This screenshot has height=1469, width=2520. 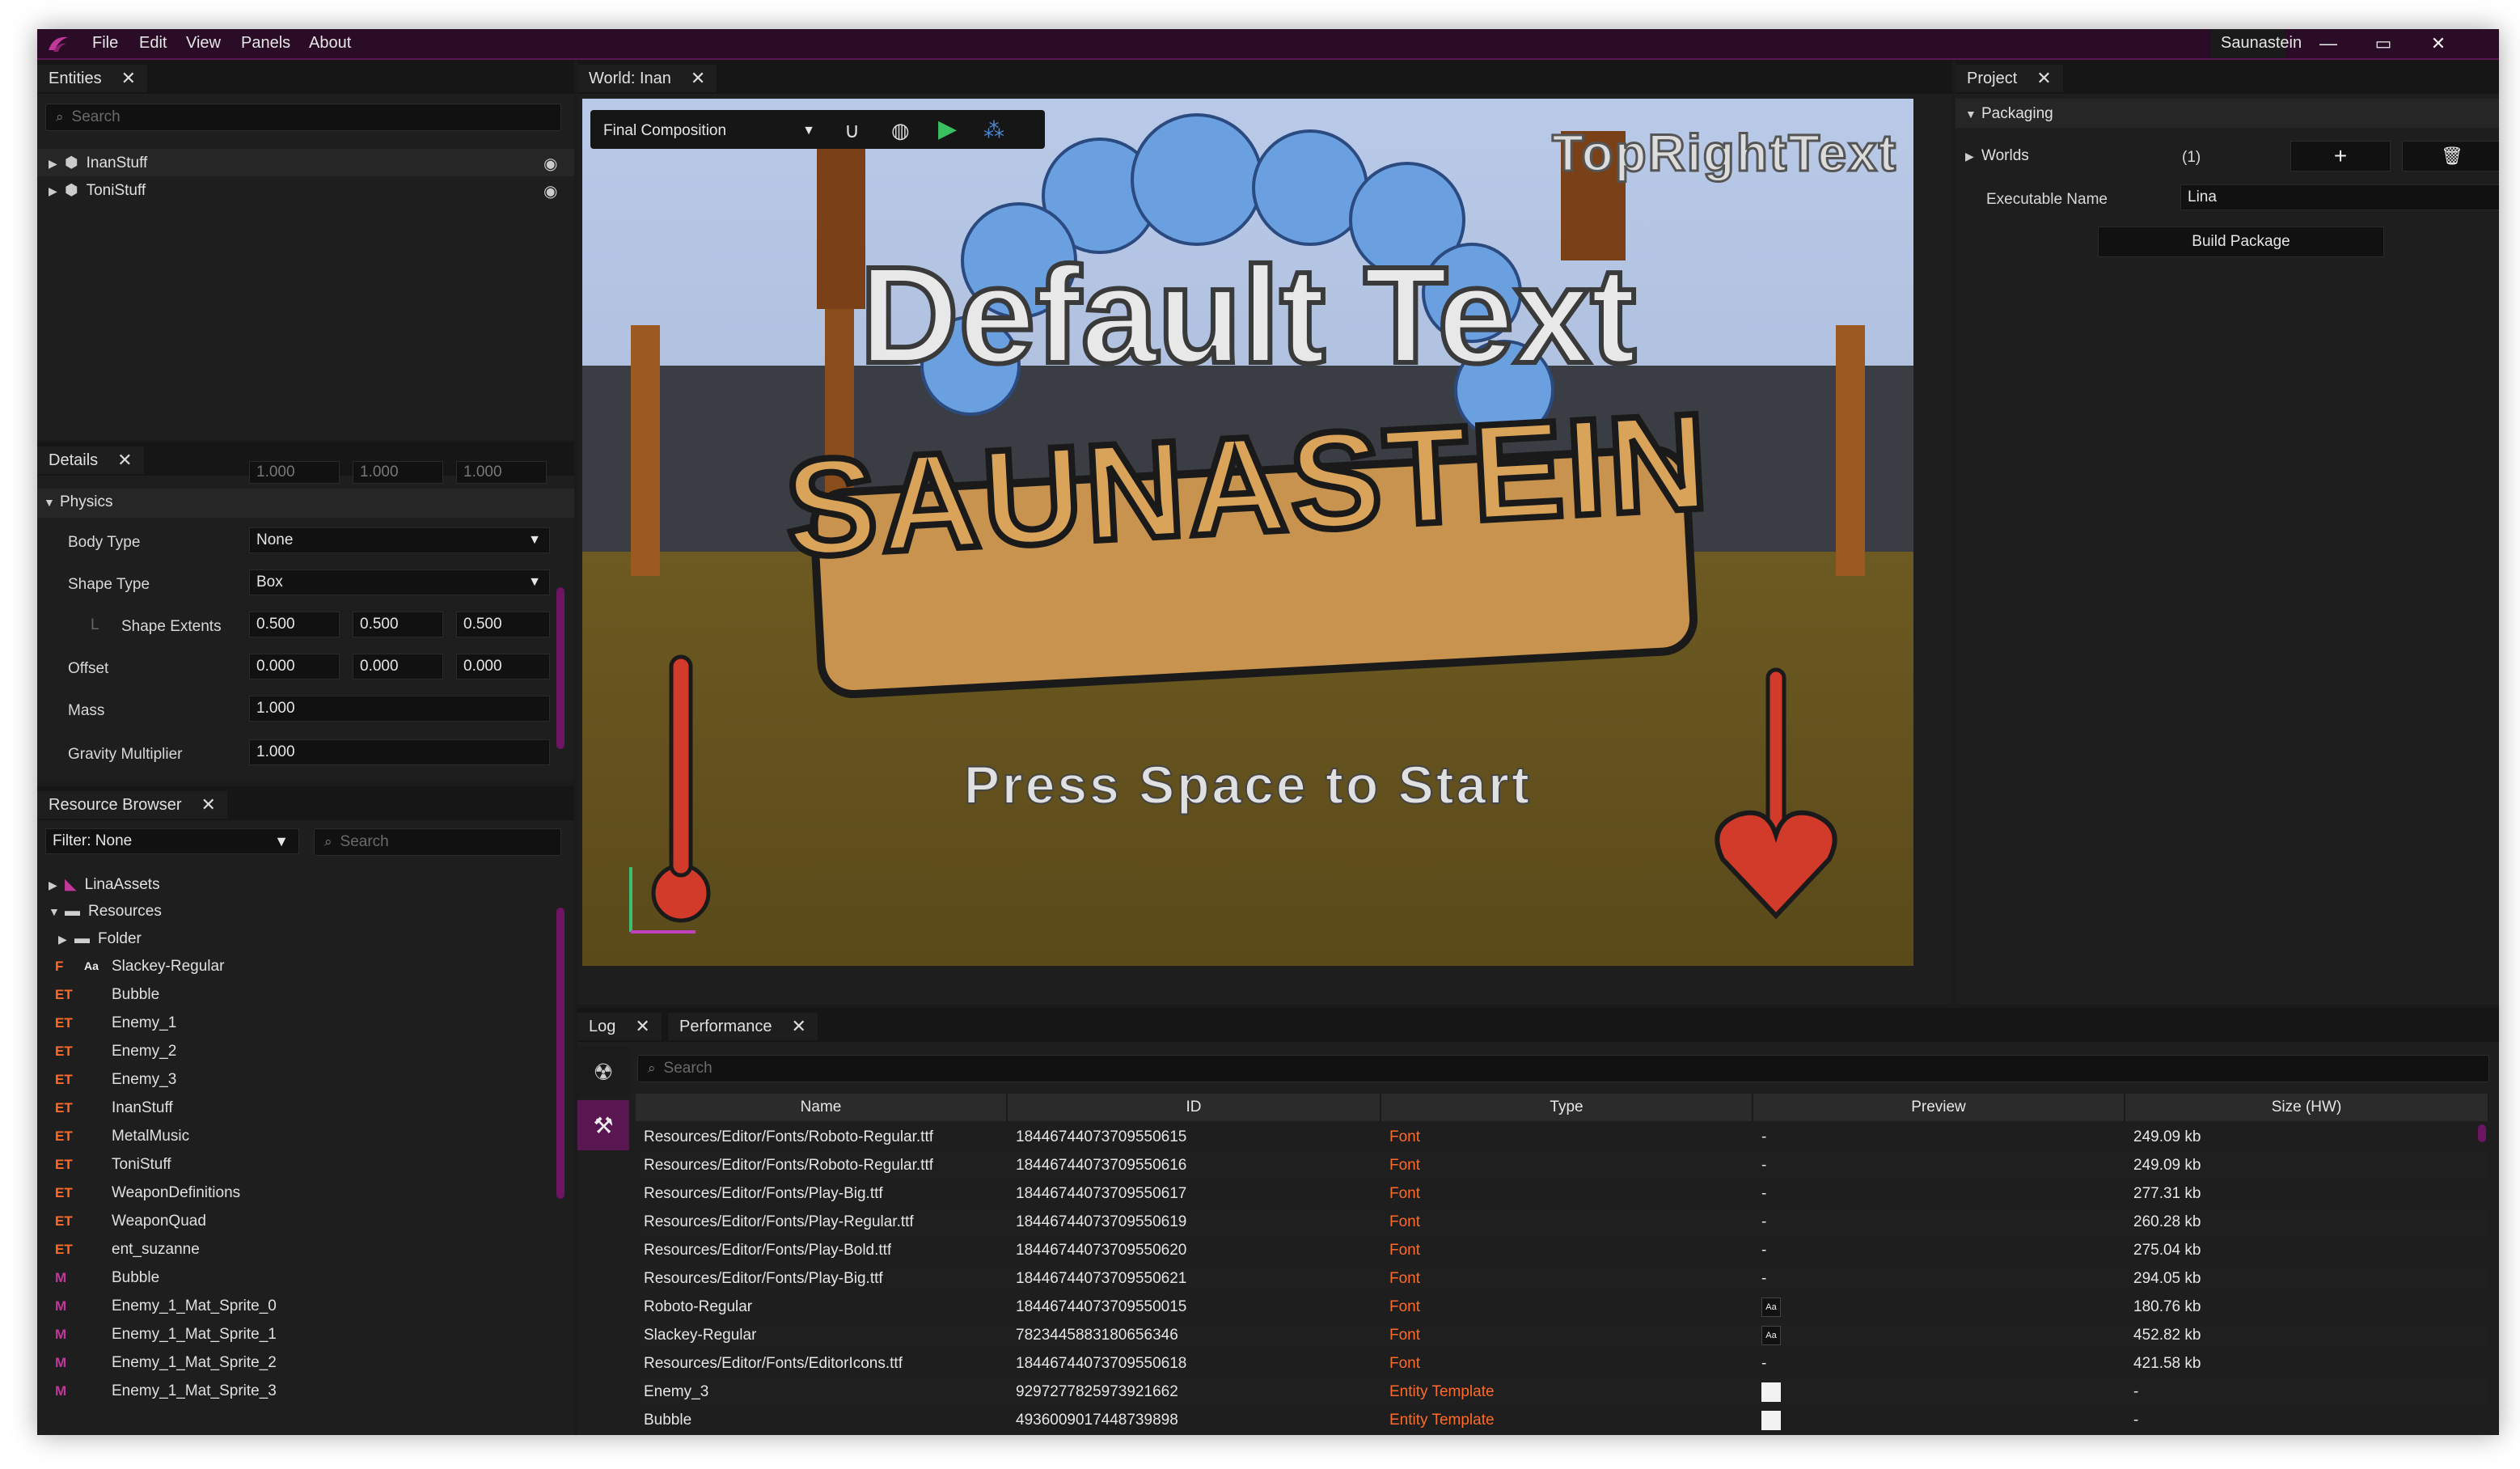 I want to click on column-header-id: ID, so click(x=1194, y=1107).